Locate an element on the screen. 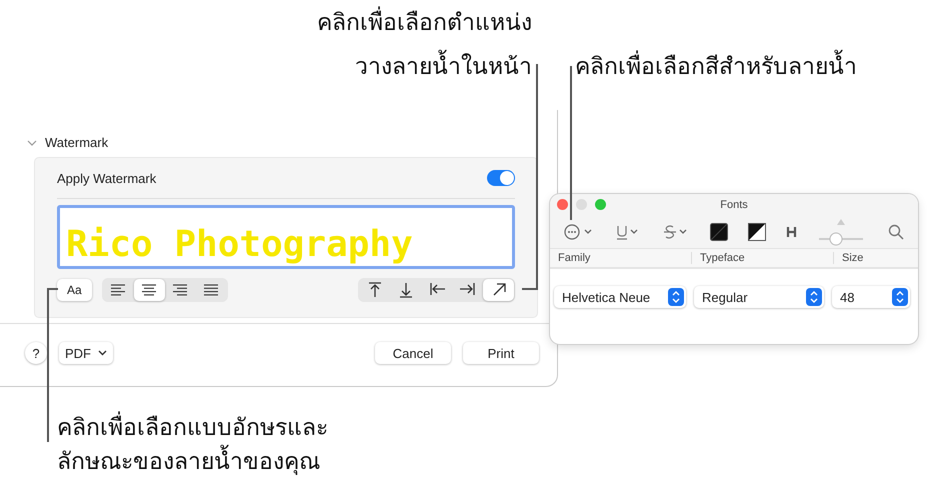 Image resolution: width=931 pixels, height=492 pixels. toggle-switch is located at coordinates (501, 178).